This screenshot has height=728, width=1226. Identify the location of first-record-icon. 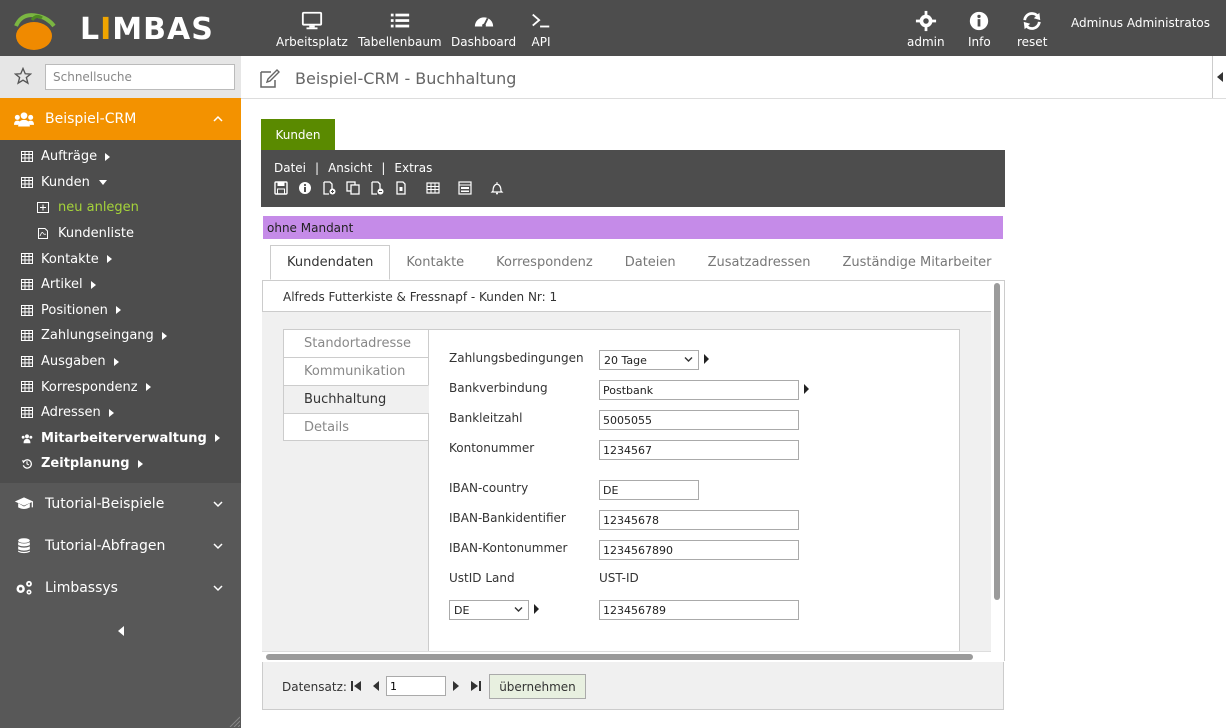
(356, 686).